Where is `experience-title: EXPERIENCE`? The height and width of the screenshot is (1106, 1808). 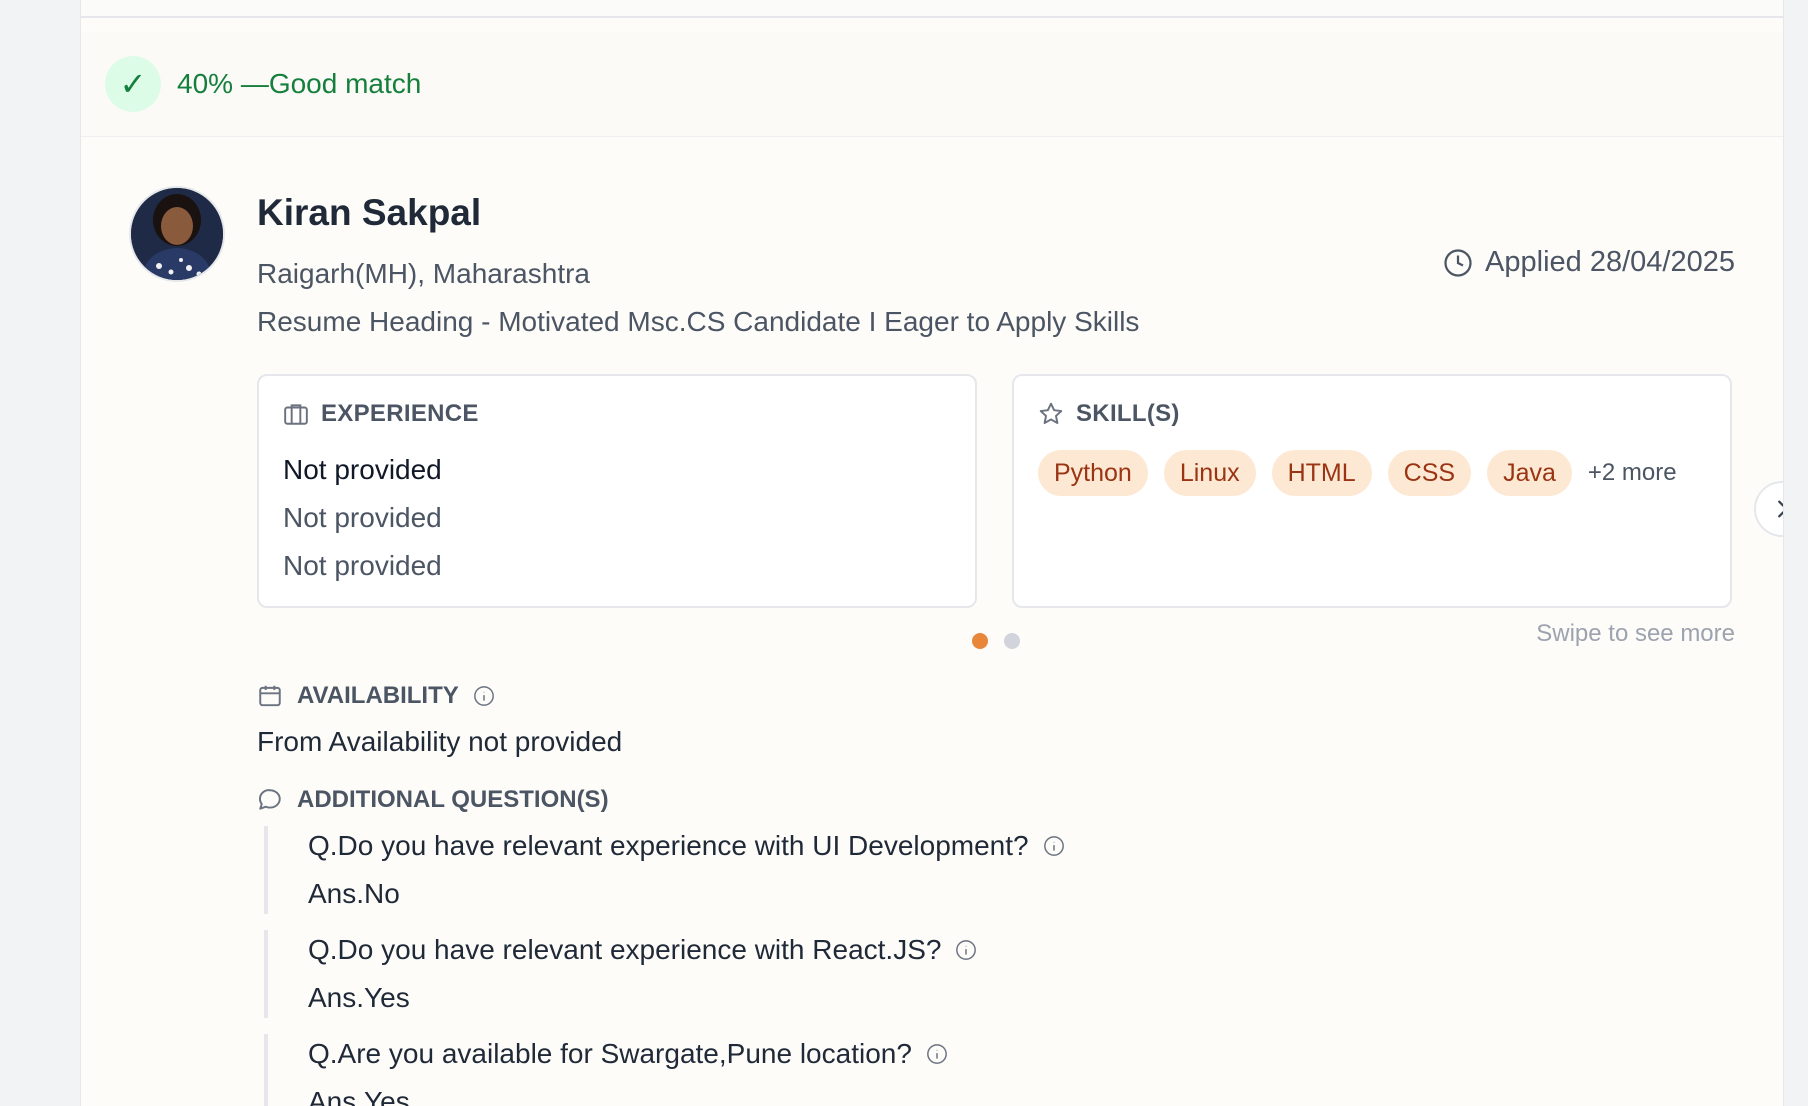 experience-title: EXPERIENCE is located at coordinates (381, 414).